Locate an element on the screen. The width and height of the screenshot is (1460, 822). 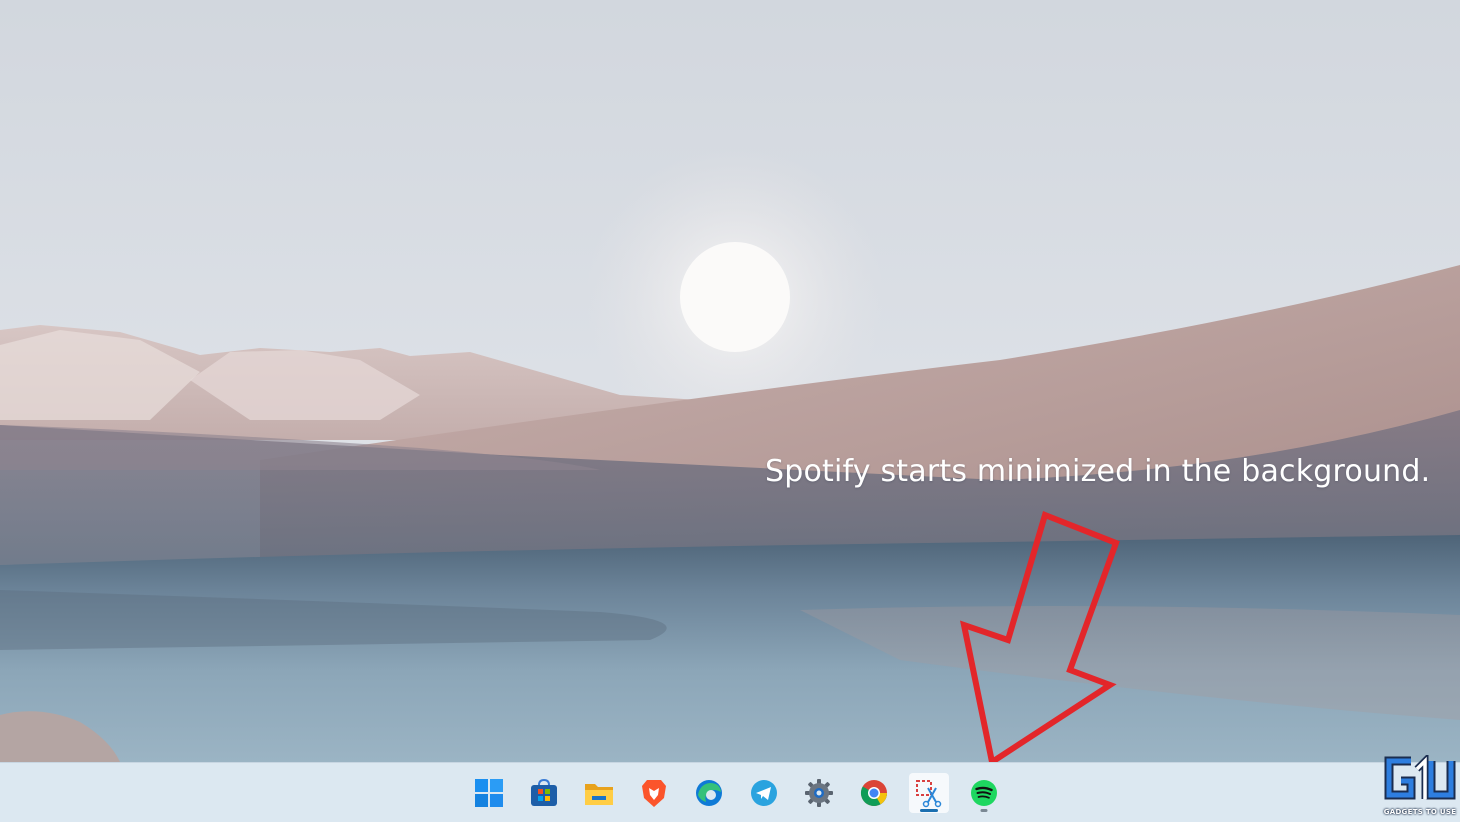
taskbar-brave-browser is located at coordinates (654, 793).